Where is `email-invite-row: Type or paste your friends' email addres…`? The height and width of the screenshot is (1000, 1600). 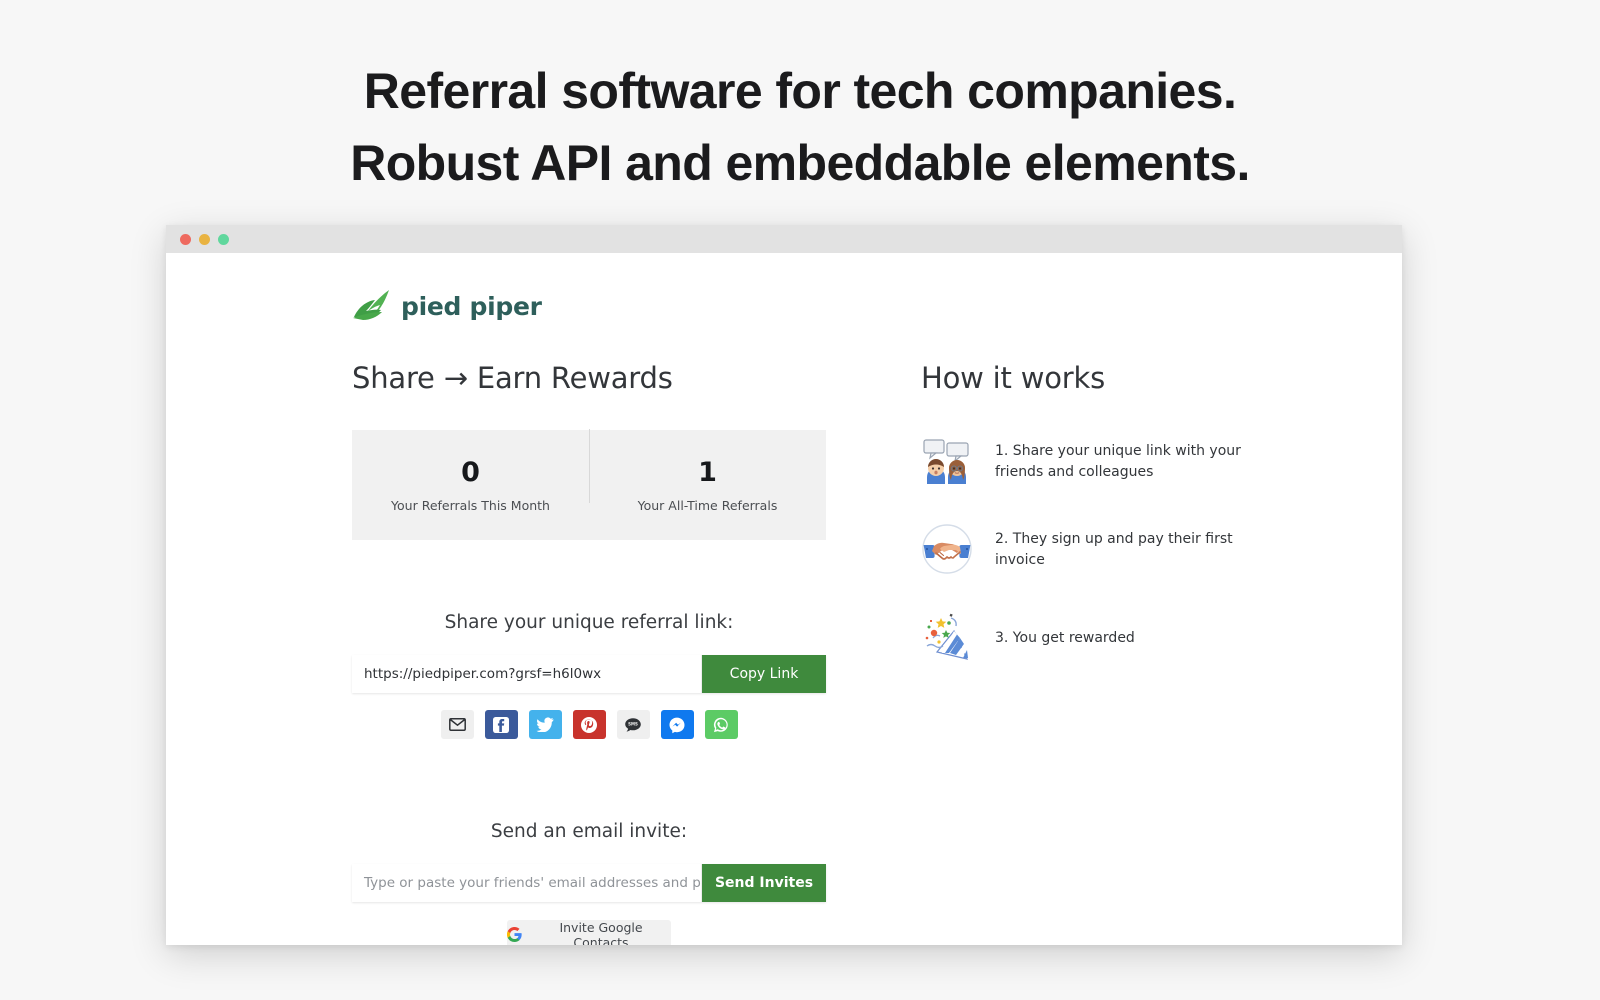 email-invite-row: Type or paste your friends' email addres… is located at coordinates (589, 883).